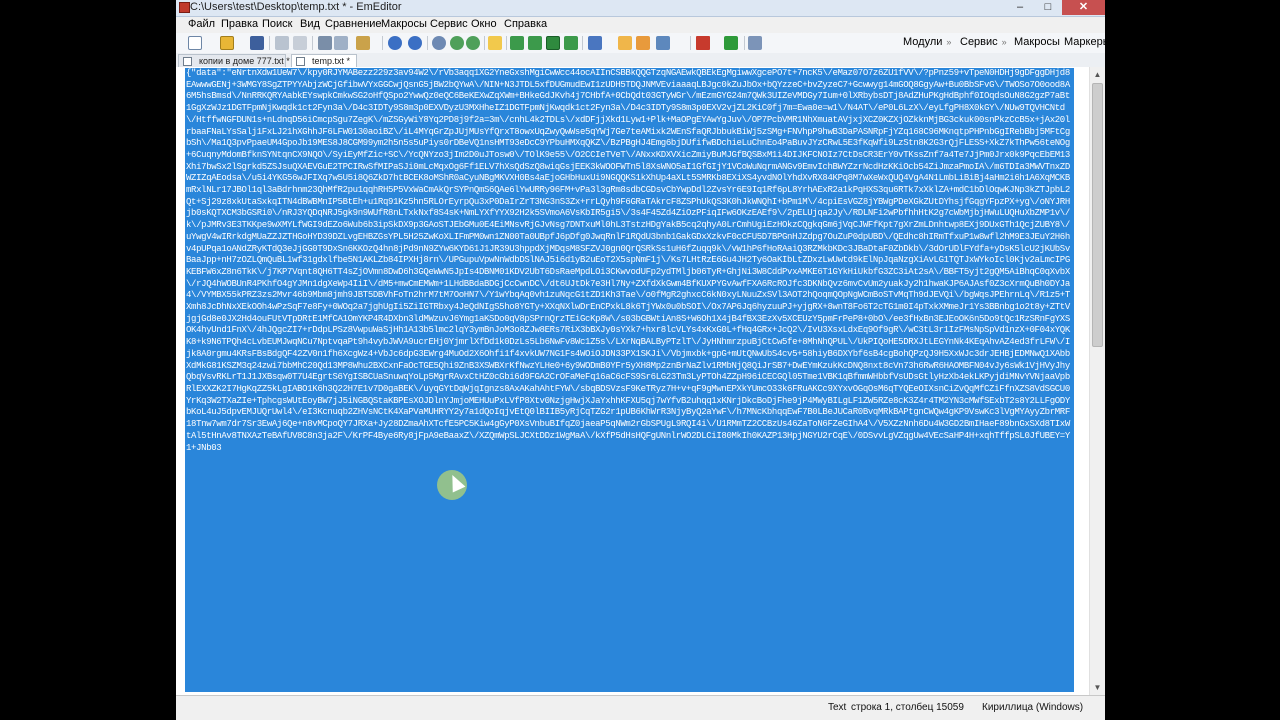 Image resolution: width=1280 pixels, height=720 pixels. What do you see at coordinates (201, 24) in the screenshot?
I see `menu-file: Файл` at bounding box center [201, 24].